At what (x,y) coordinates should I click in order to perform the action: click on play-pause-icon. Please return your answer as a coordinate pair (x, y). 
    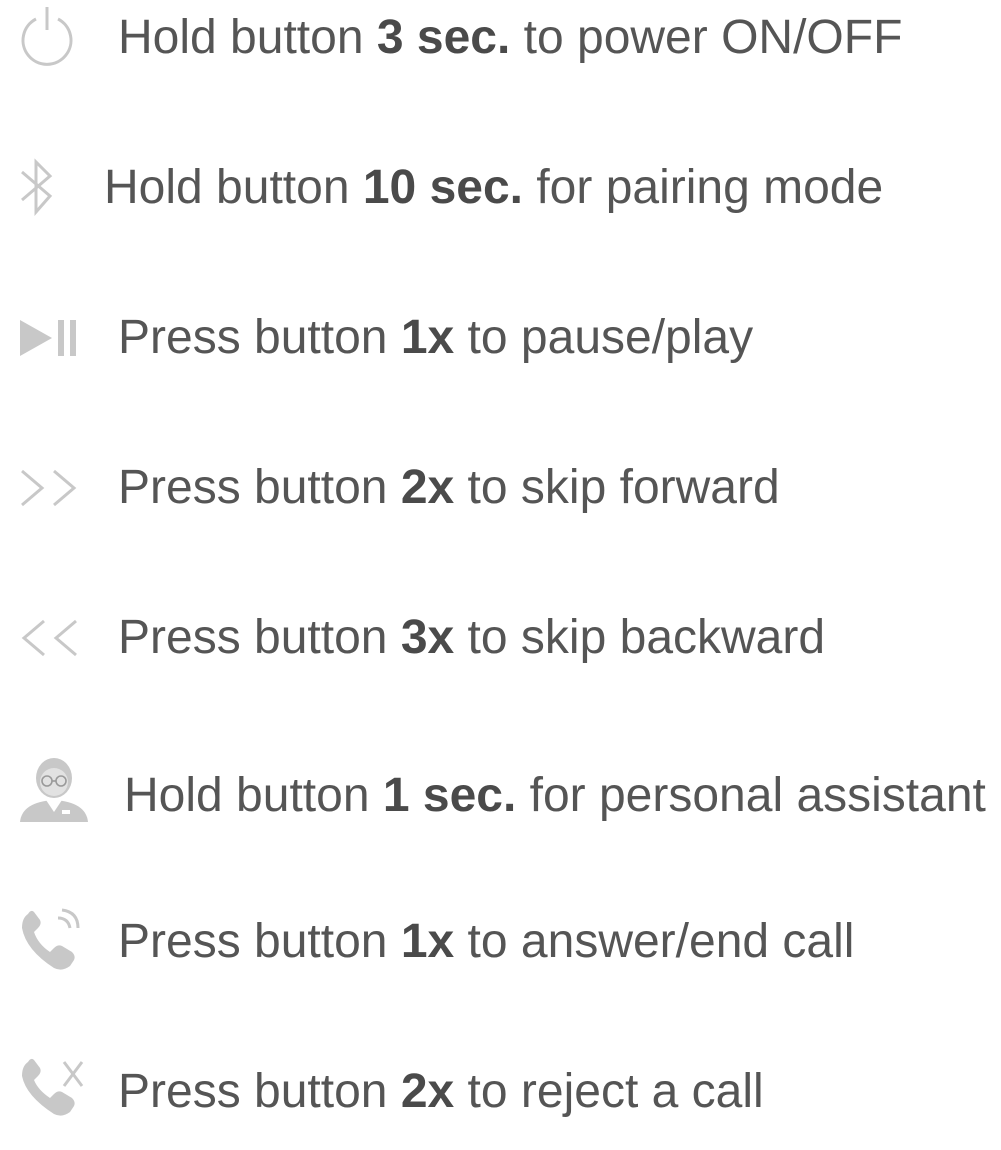
    Looking at the image, I should click on (50, 338).